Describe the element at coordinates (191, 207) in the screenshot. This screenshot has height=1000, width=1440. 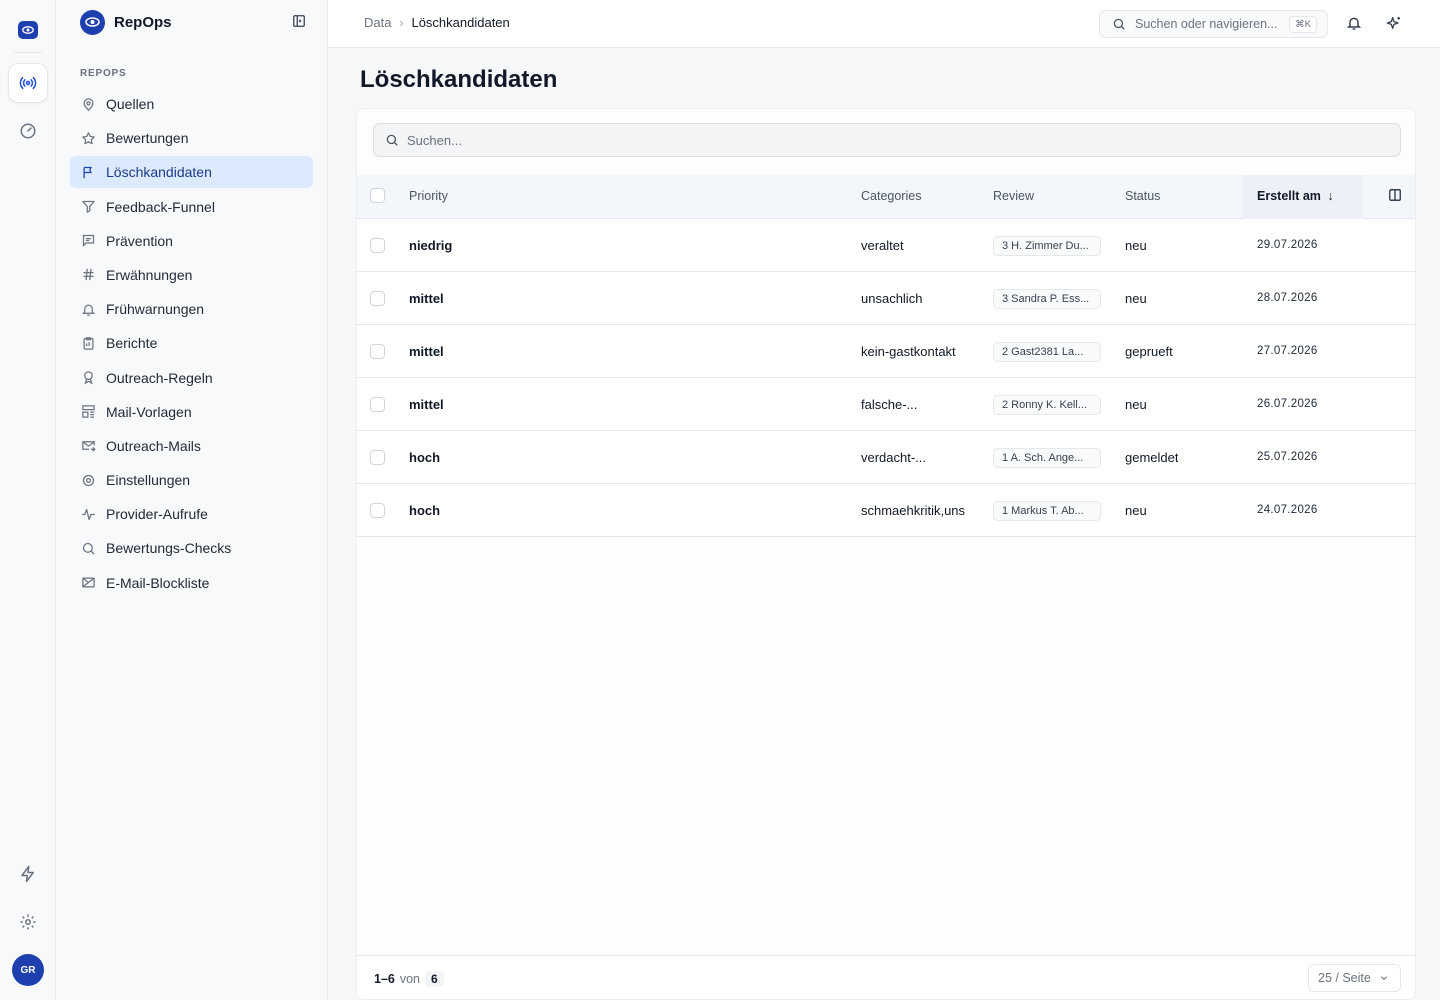
I see `sidebar-item-feedback-funnel: Feedback-Funnel` at that location.